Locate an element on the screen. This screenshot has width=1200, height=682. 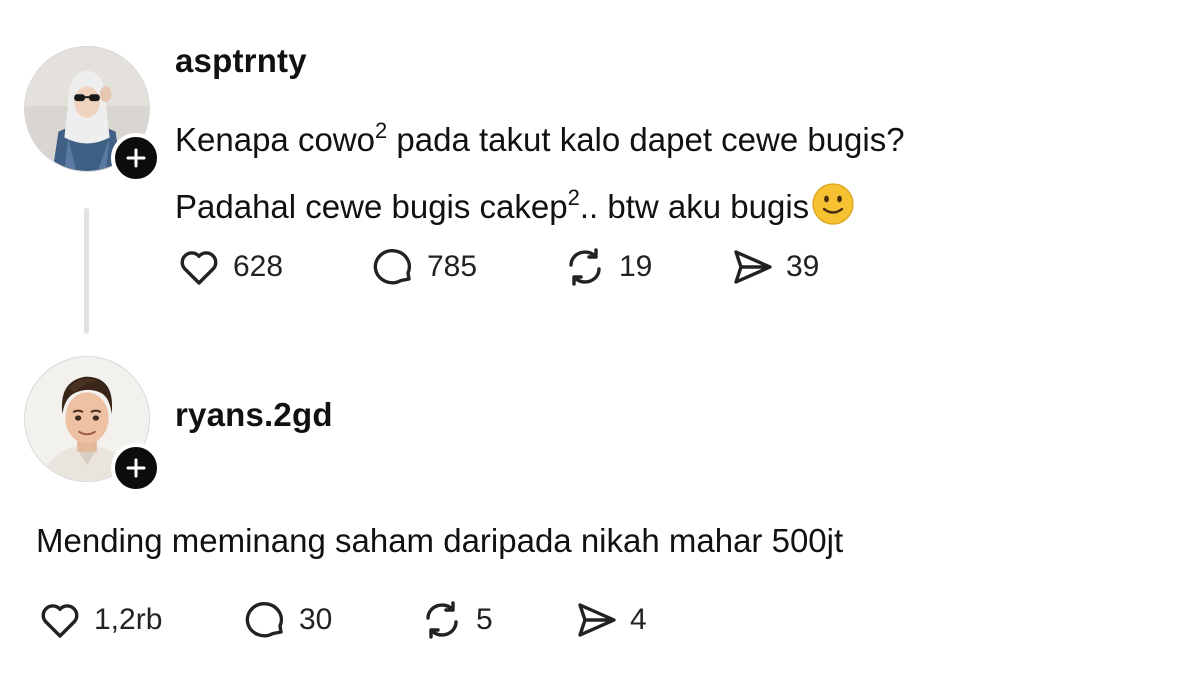
slightly-smiling-face-icon is located at coordinates (833, 204).